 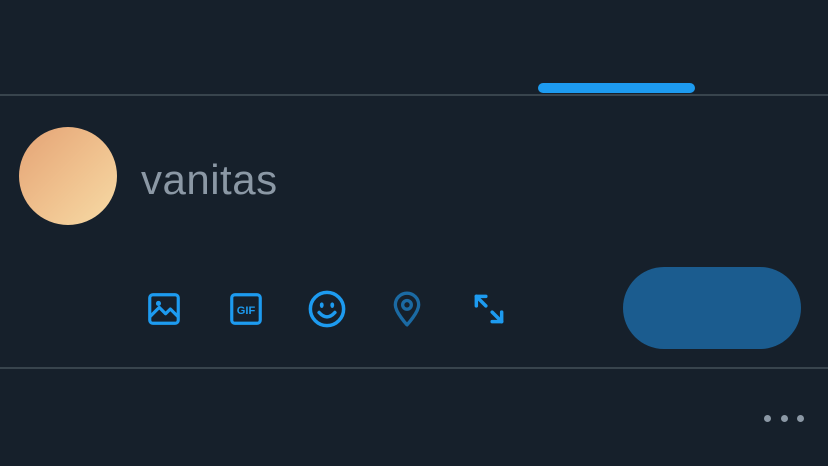 What do you see at coordinates (164, 309) in the screenshot?
I see `image-icon` at bounding box center [164, 309].